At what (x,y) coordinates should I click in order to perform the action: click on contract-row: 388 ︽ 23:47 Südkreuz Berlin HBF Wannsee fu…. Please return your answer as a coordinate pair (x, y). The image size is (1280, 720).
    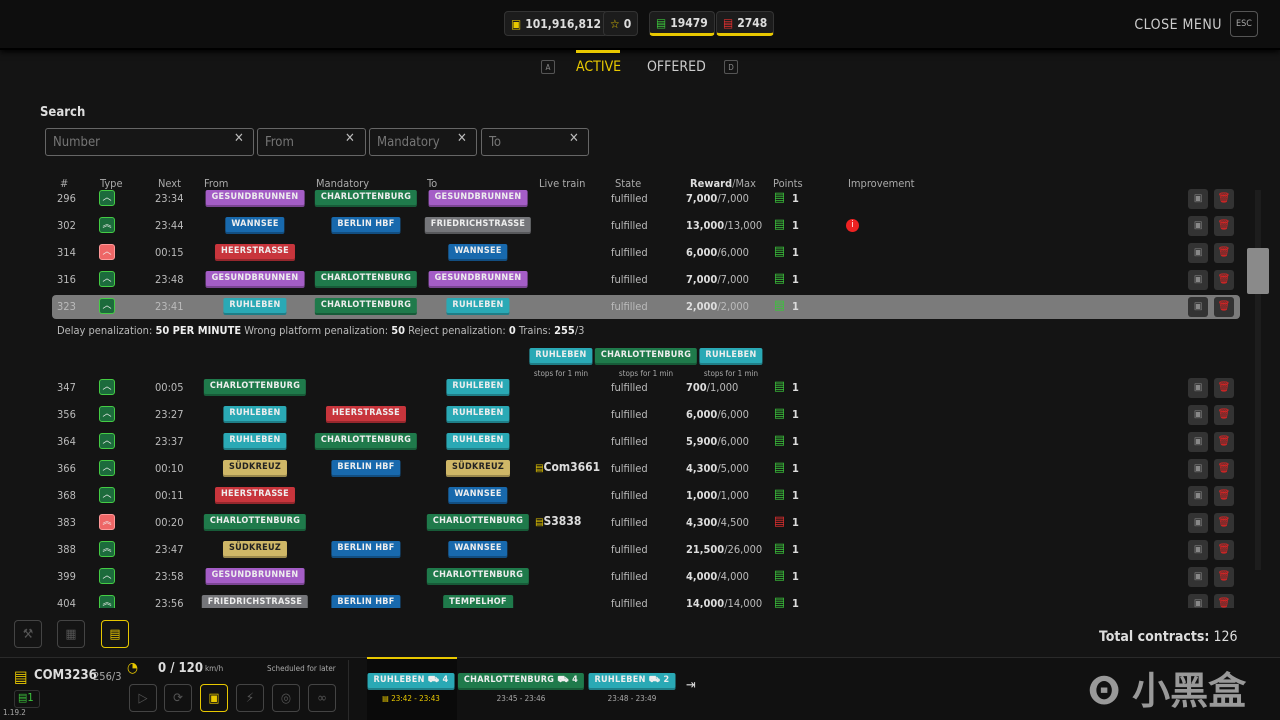
    Looking at the image, I should click on (646, 550).